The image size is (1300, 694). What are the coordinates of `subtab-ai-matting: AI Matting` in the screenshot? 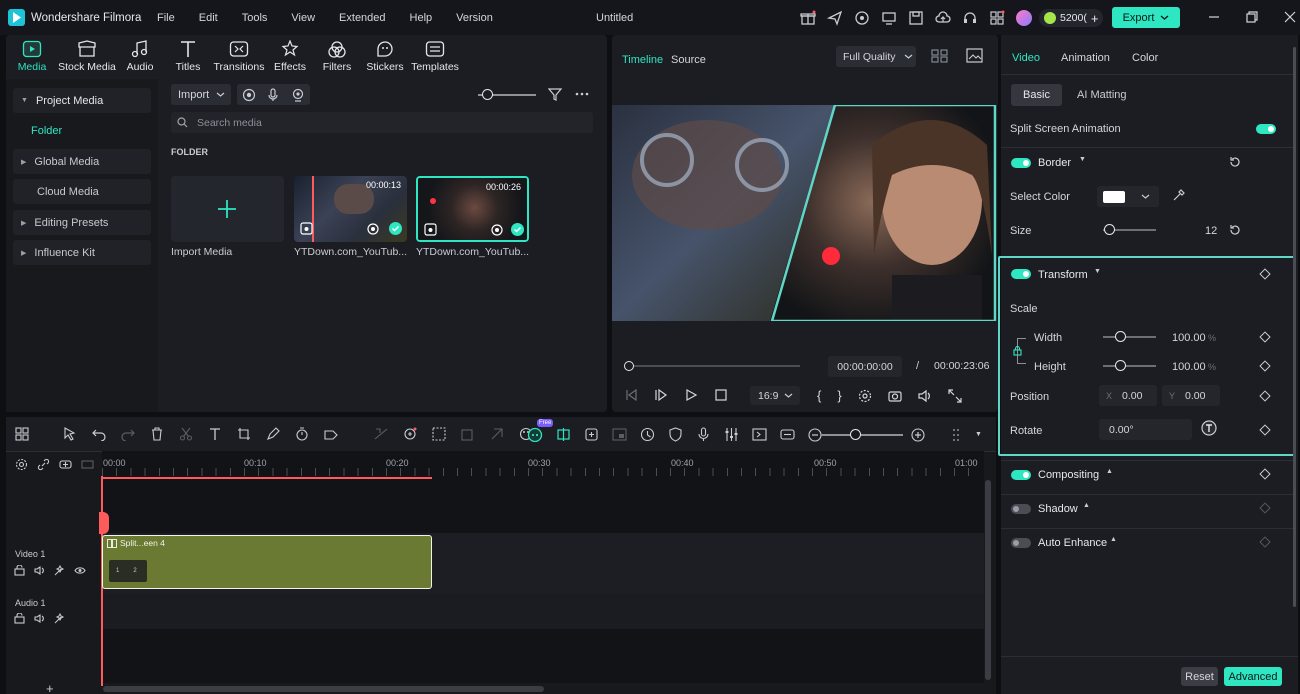 It's located at (1102, 95).